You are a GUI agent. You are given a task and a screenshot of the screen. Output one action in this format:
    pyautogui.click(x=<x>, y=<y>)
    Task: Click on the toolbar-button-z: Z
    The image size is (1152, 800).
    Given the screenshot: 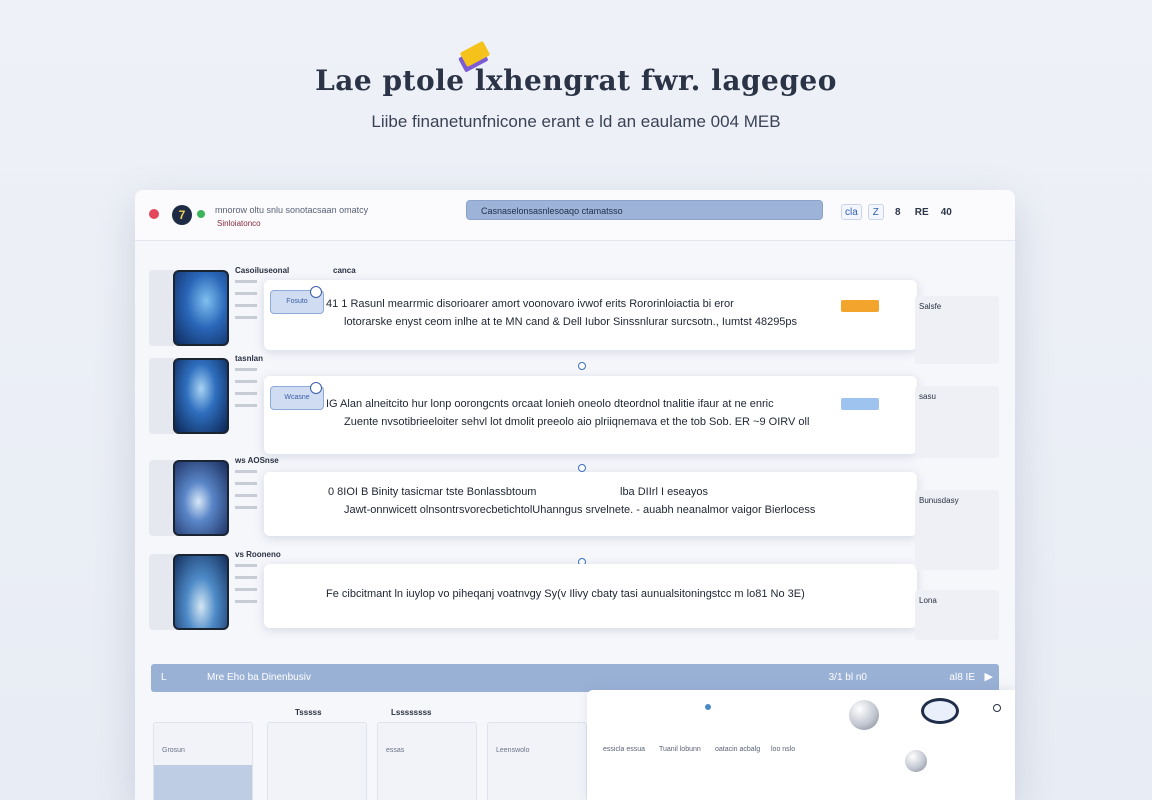 What is the action you would take?
    pyautogui.click(x=875, y=212)
    